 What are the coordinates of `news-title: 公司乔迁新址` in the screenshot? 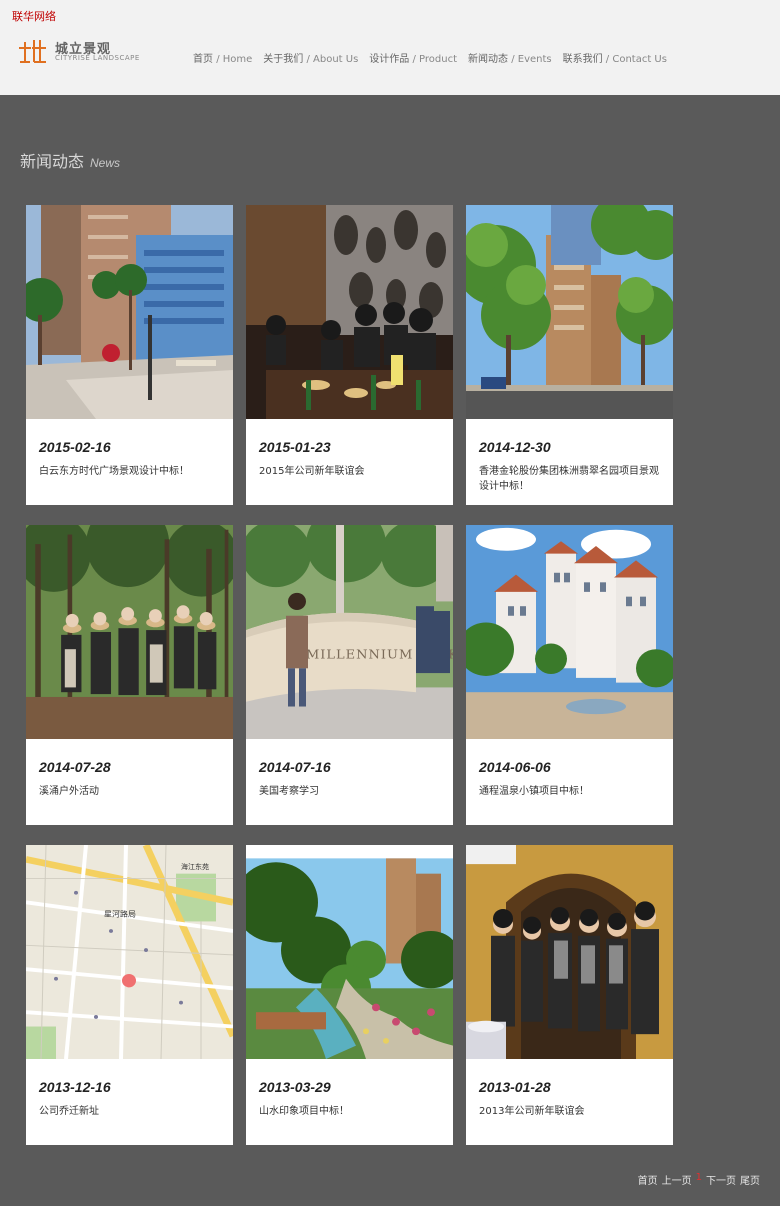 It's located at (129, 1111).